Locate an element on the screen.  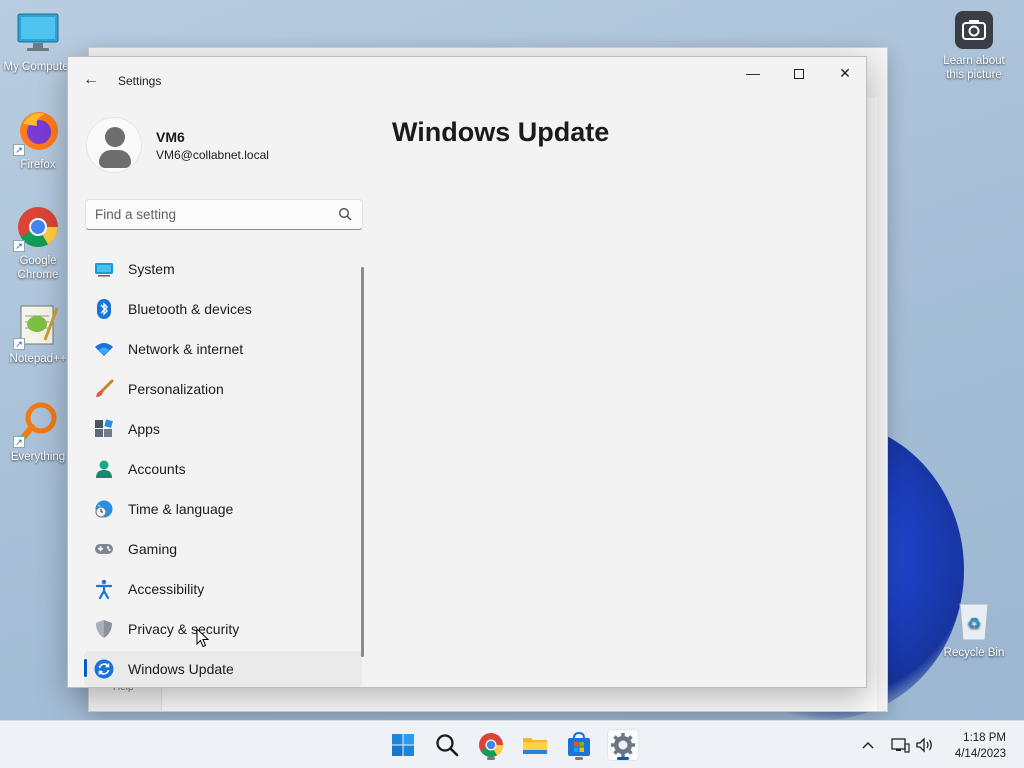
desktop-icon-everything: ↗ Everything is located at coordinates (38, 432).